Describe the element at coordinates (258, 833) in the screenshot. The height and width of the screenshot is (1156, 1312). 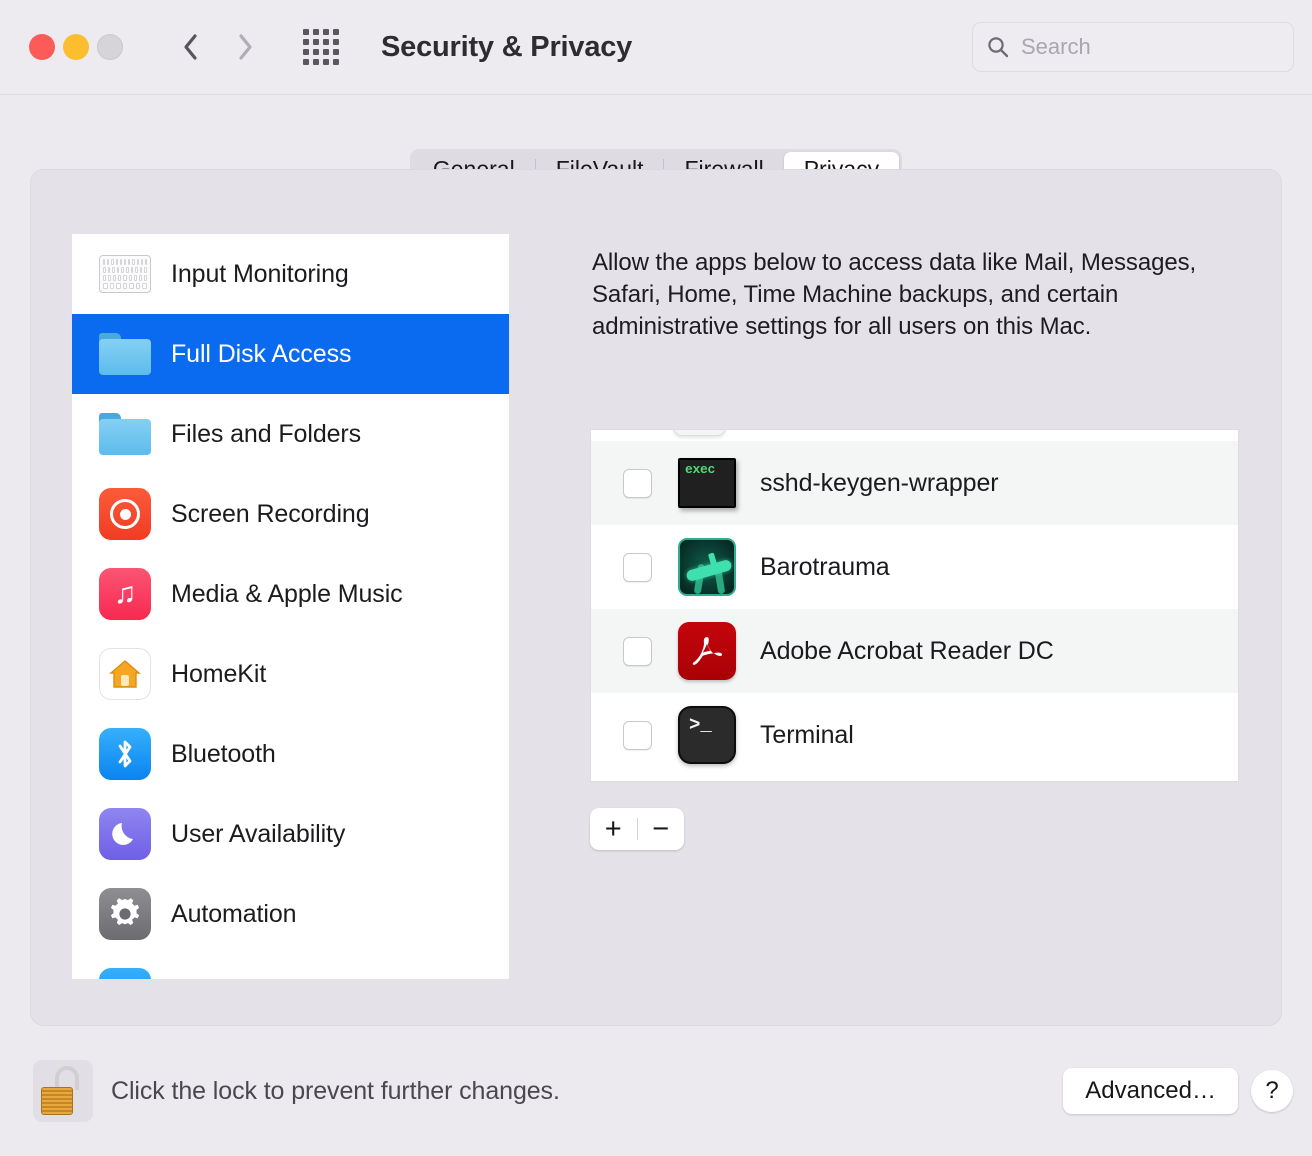
I see `sidebar-item-label: User Availability` at that location.